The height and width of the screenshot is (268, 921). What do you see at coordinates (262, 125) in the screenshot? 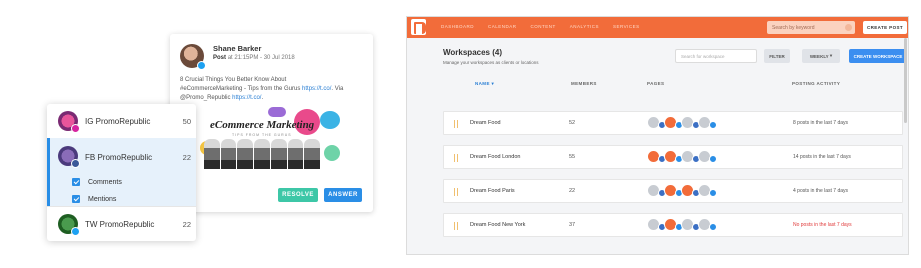
I see `image-title: eCommerce Marketing` at bounding box center [262, 125].